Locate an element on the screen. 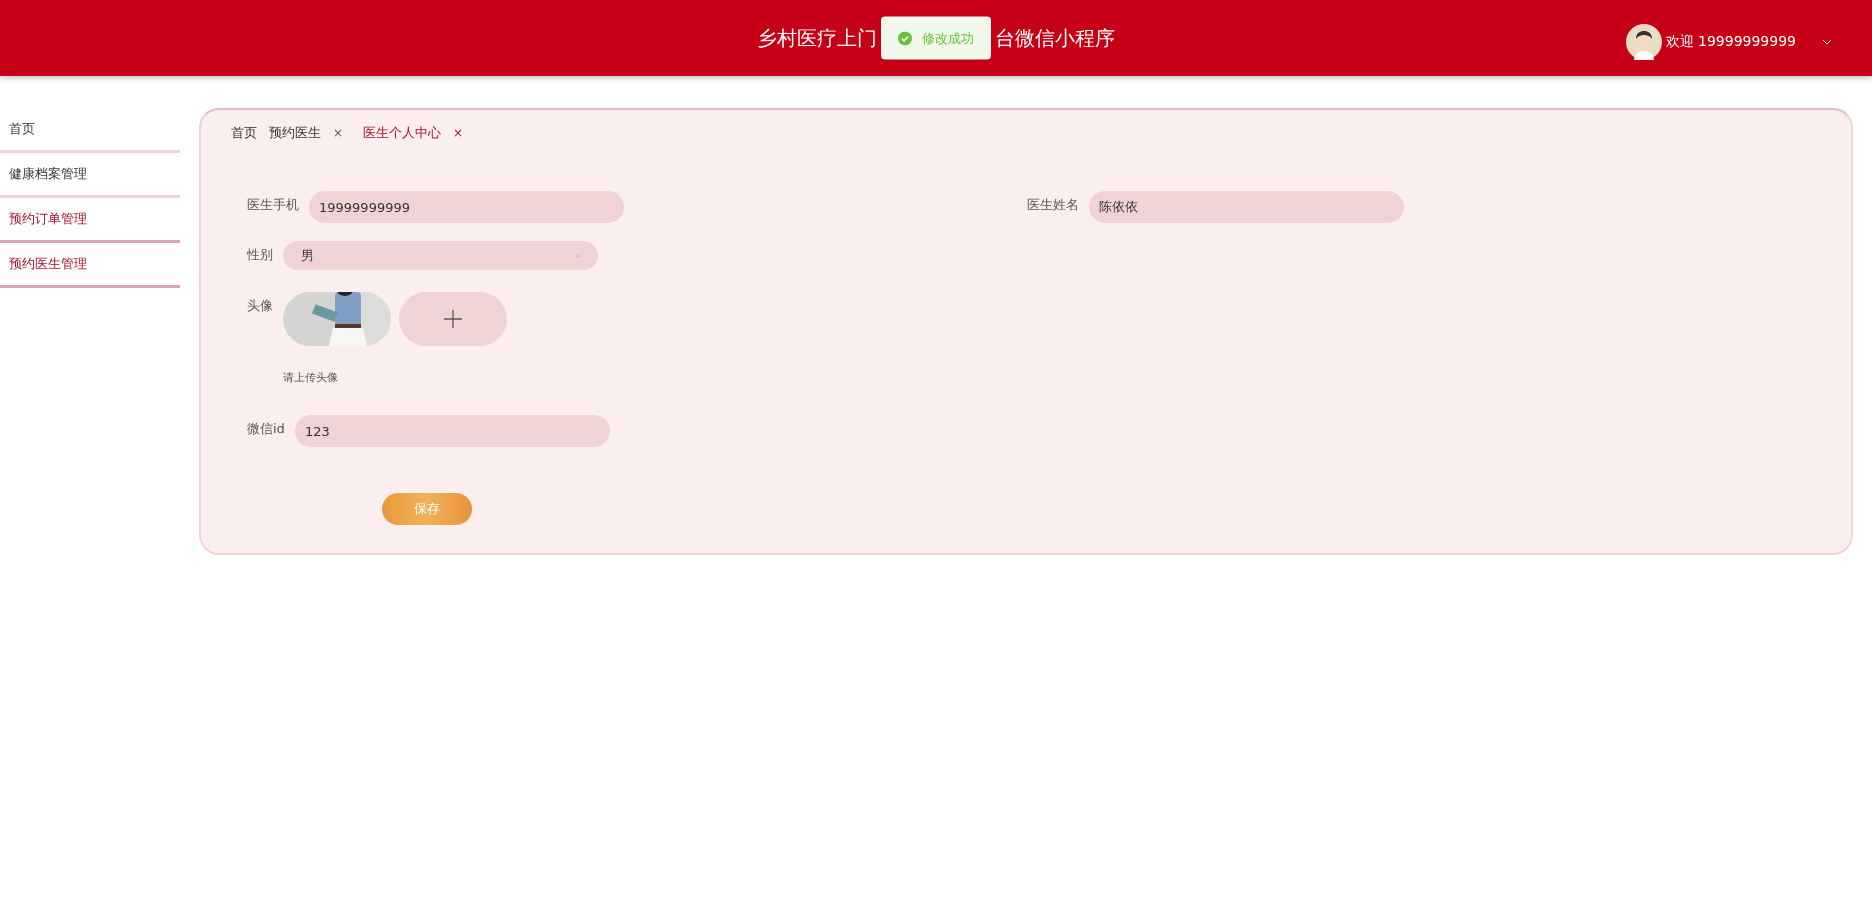 The width and height of the screenshot is (1872, 924). tab: 首页 is located at coordinates (244, 133).